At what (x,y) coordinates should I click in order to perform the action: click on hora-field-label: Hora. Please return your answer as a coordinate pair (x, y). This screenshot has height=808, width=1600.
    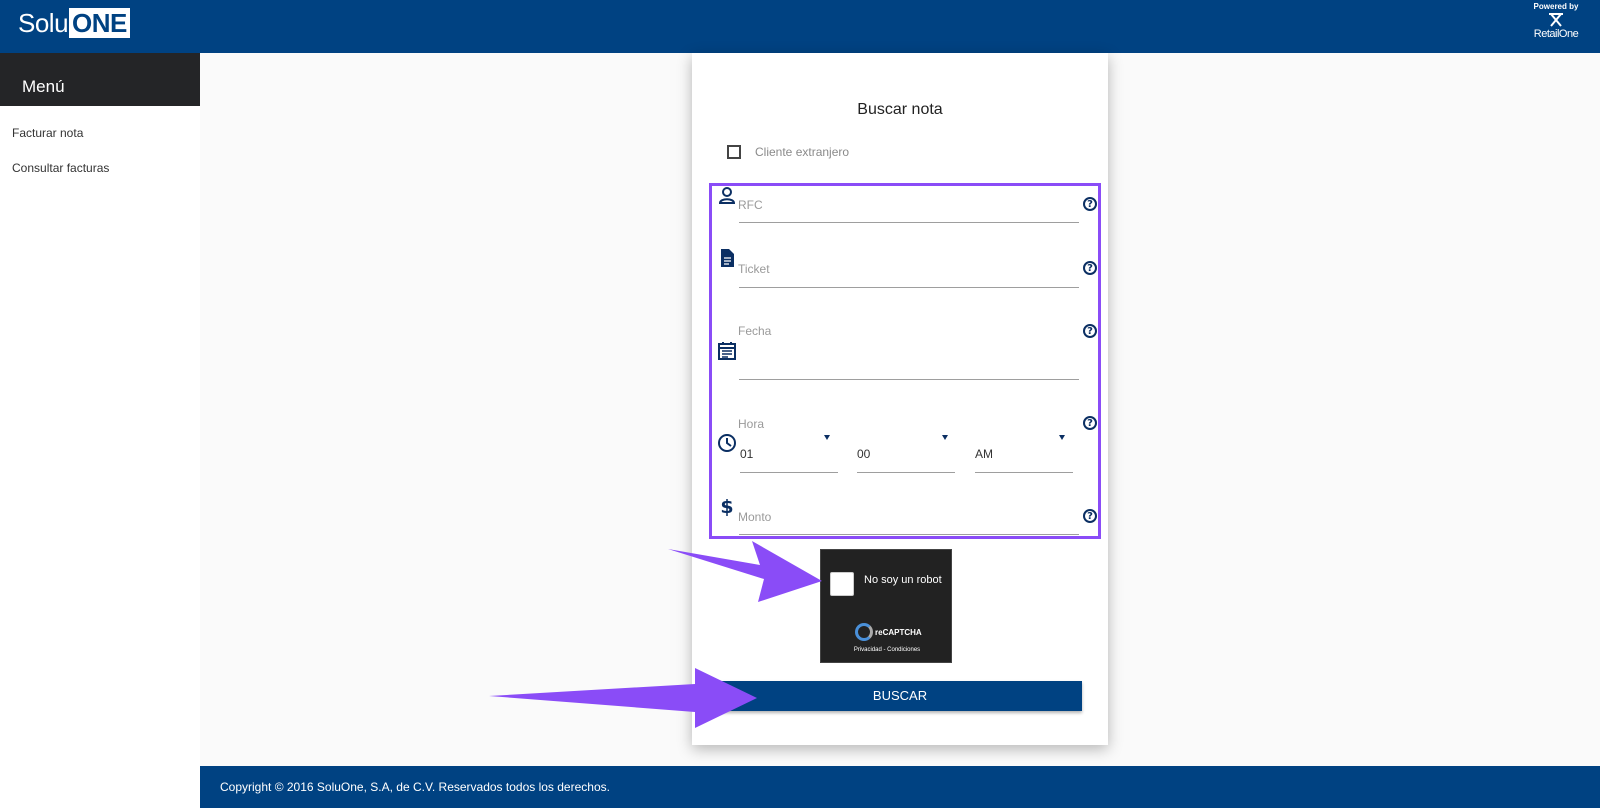
    Looking at the image, I should click on (751, 424).